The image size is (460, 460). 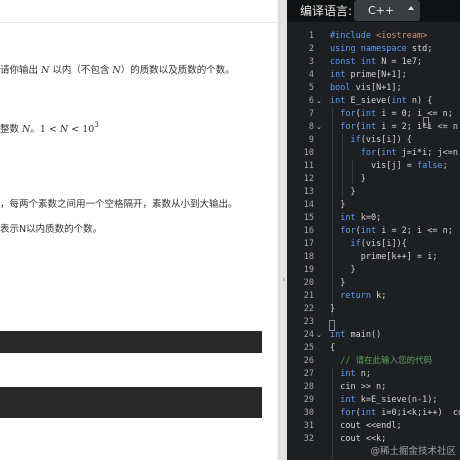 I want to click on line-number: 8, so click(x=311, y=127).